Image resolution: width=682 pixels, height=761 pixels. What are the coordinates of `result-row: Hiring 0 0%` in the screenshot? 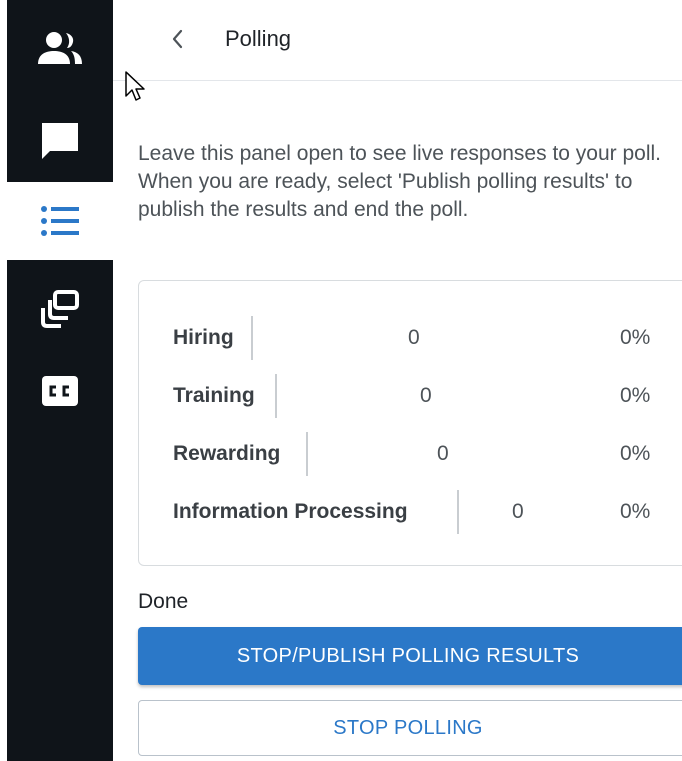 It's located at (427, 338).